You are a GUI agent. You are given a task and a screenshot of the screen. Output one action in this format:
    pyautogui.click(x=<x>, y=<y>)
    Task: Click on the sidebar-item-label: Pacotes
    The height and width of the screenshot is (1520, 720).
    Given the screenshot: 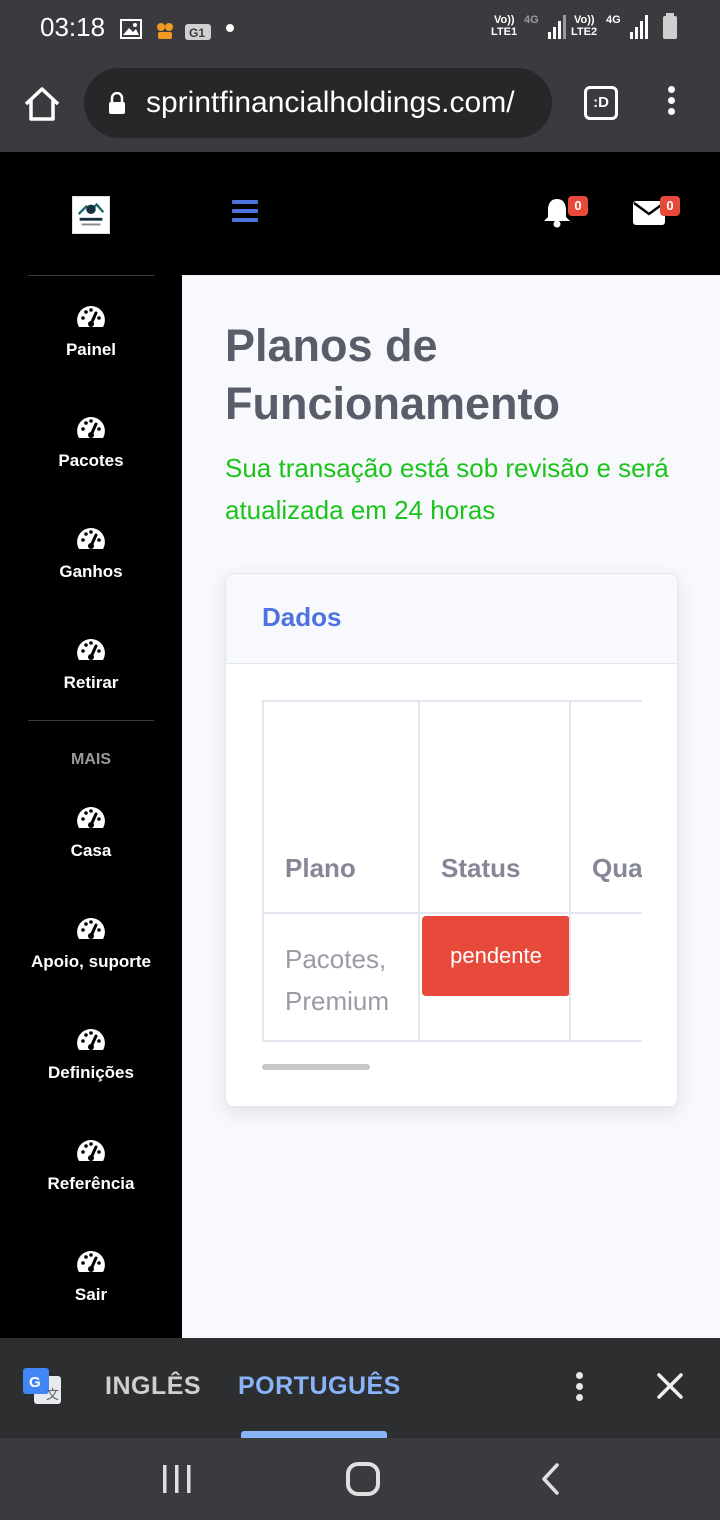 What is the action you would take?
    pyautogui.click(x=91, y=460)
    